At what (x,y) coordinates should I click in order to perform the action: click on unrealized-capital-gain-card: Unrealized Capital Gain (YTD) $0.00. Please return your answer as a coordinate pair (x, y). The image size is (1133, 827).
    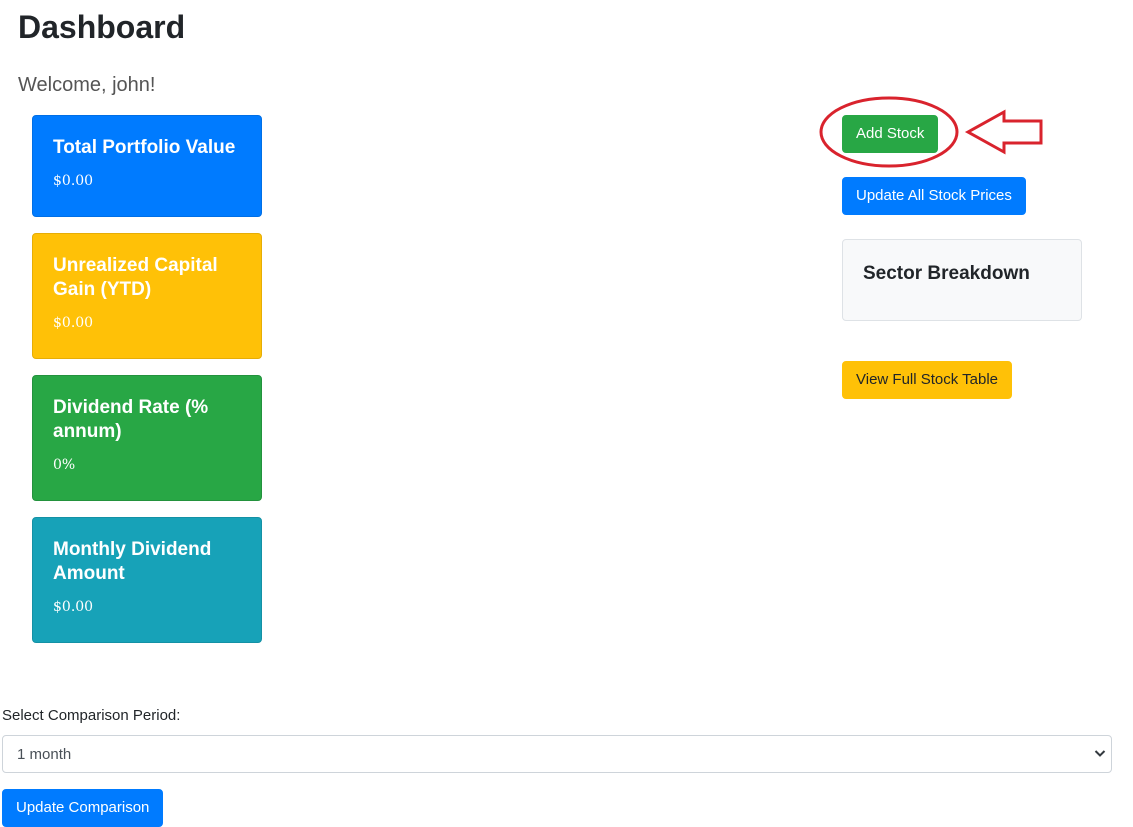
    Looking at the image, I should click on (147, 296).